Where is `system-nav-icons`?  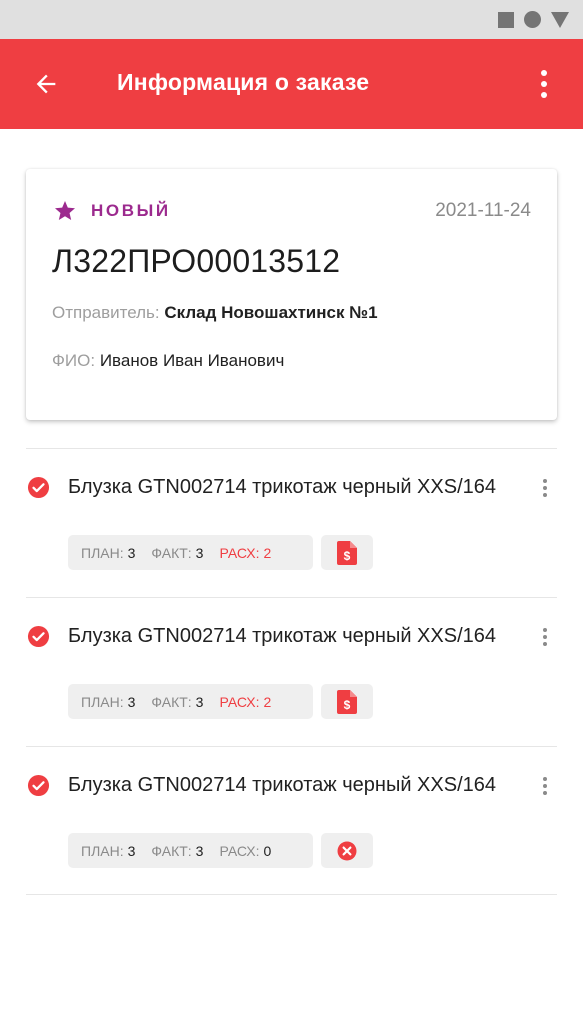
system-nav-icons is located at coordinates (533, 19).